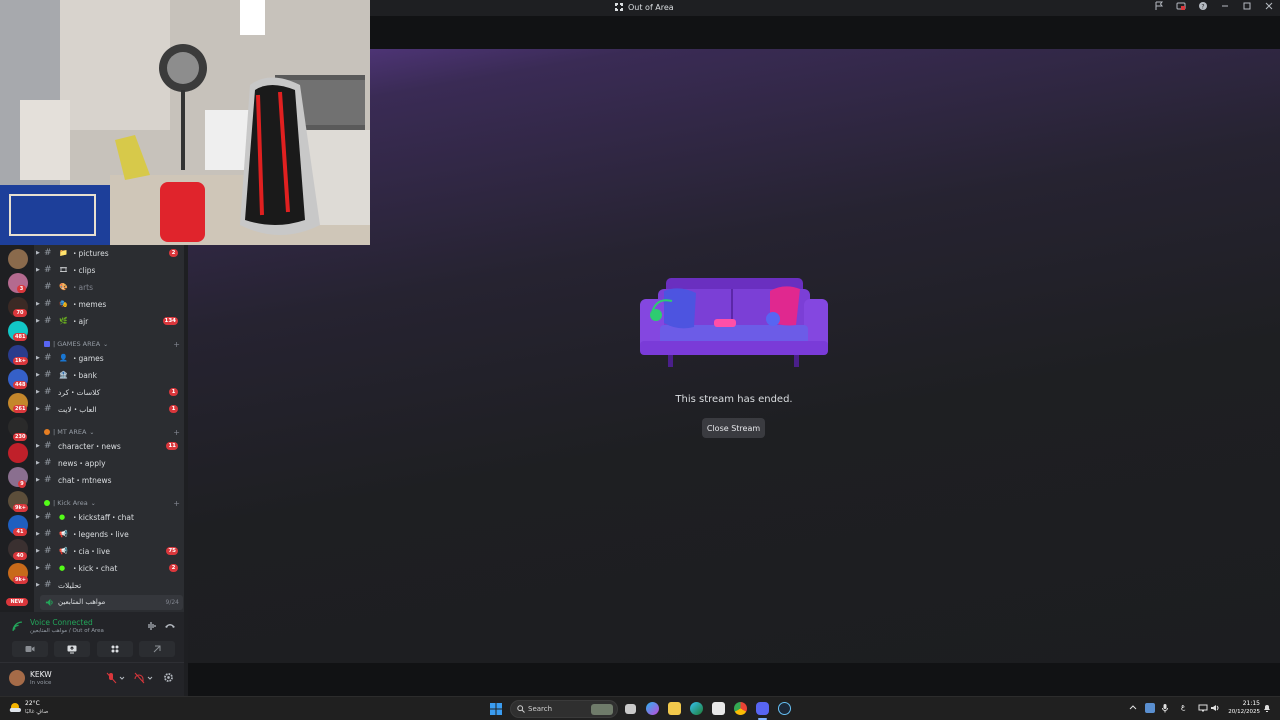 Image resolution: width=1280 pixels, height=720 pixels. What do you see at coordinates (172, 602) in the screenshot?
I see `voice-channel-count: 9/24` at bounding box center [172, 602].